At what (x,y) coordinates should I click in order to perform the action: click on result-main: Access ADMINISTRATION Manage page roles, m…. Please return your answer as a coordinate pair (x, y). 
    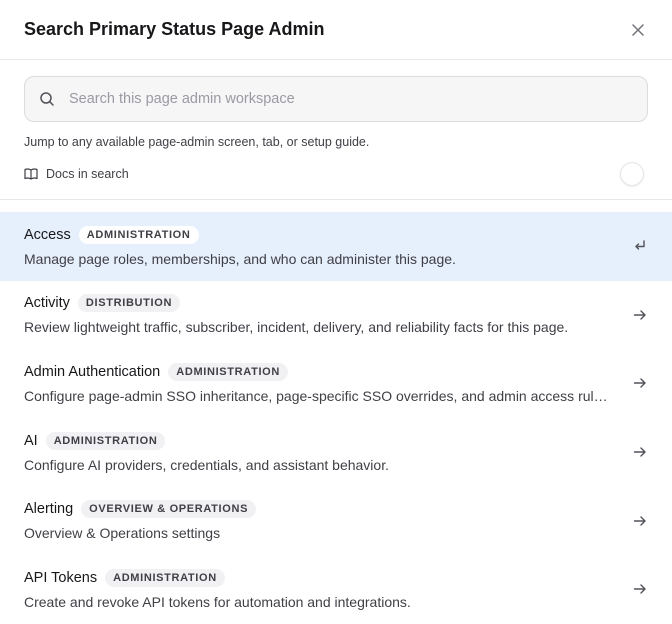
    Looking at the image, I should click on (318, 246).